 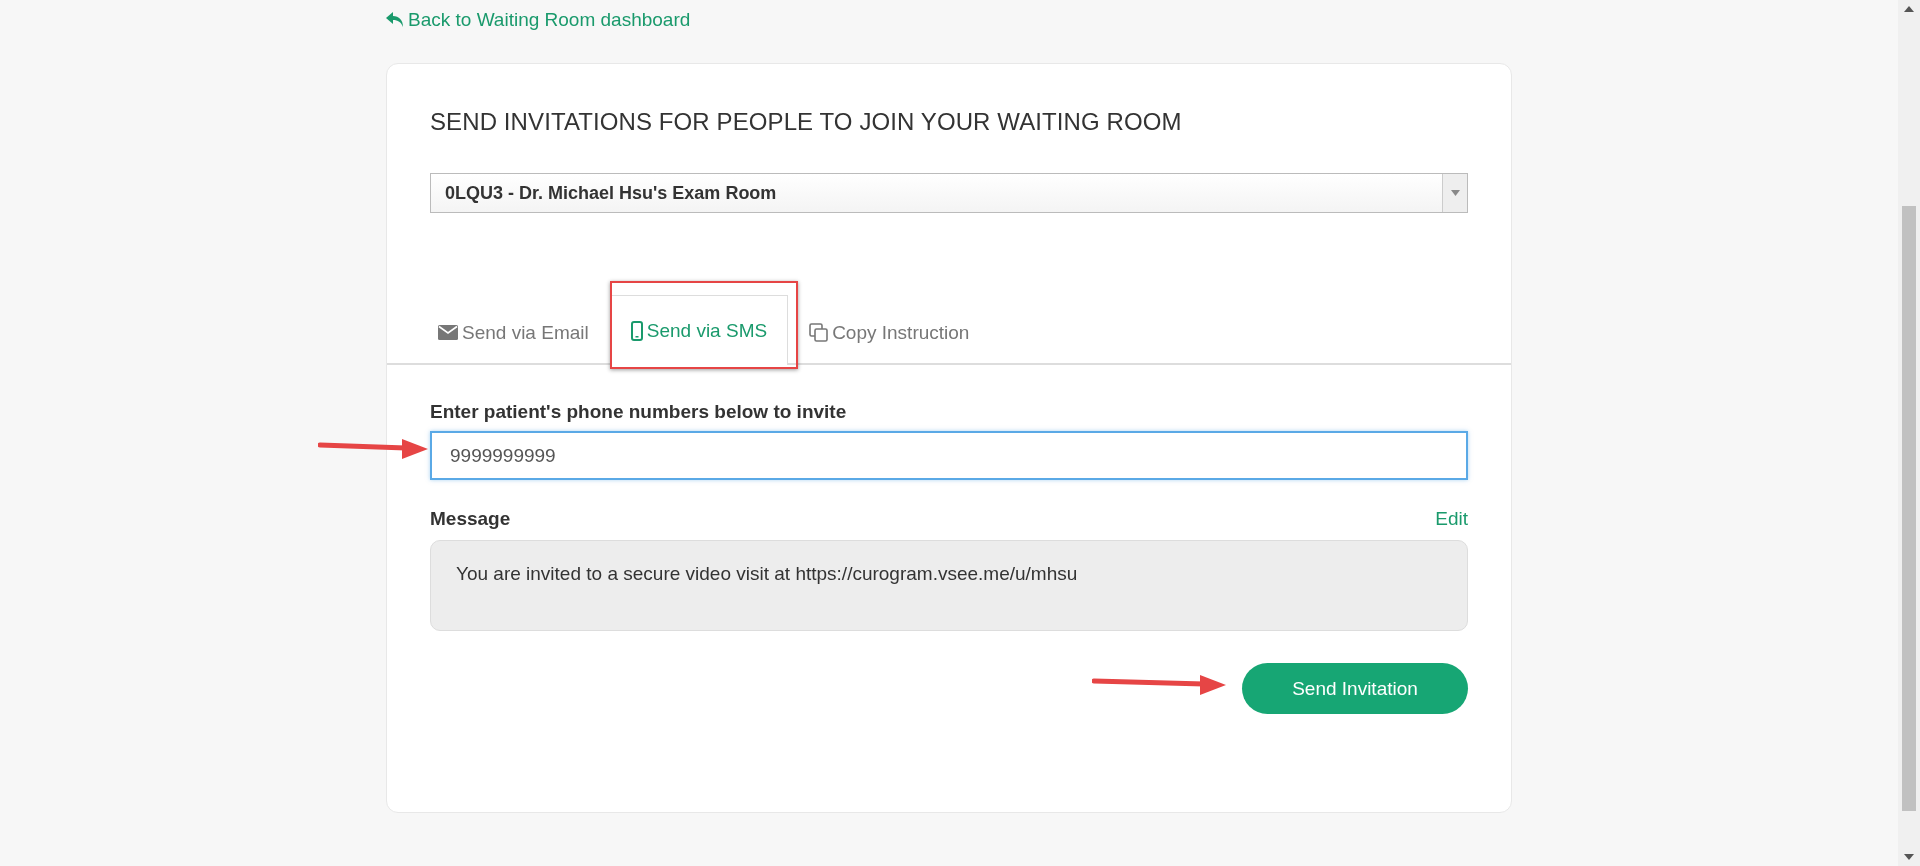 I want to click on scrollbar, so click(x=1909, y=433).